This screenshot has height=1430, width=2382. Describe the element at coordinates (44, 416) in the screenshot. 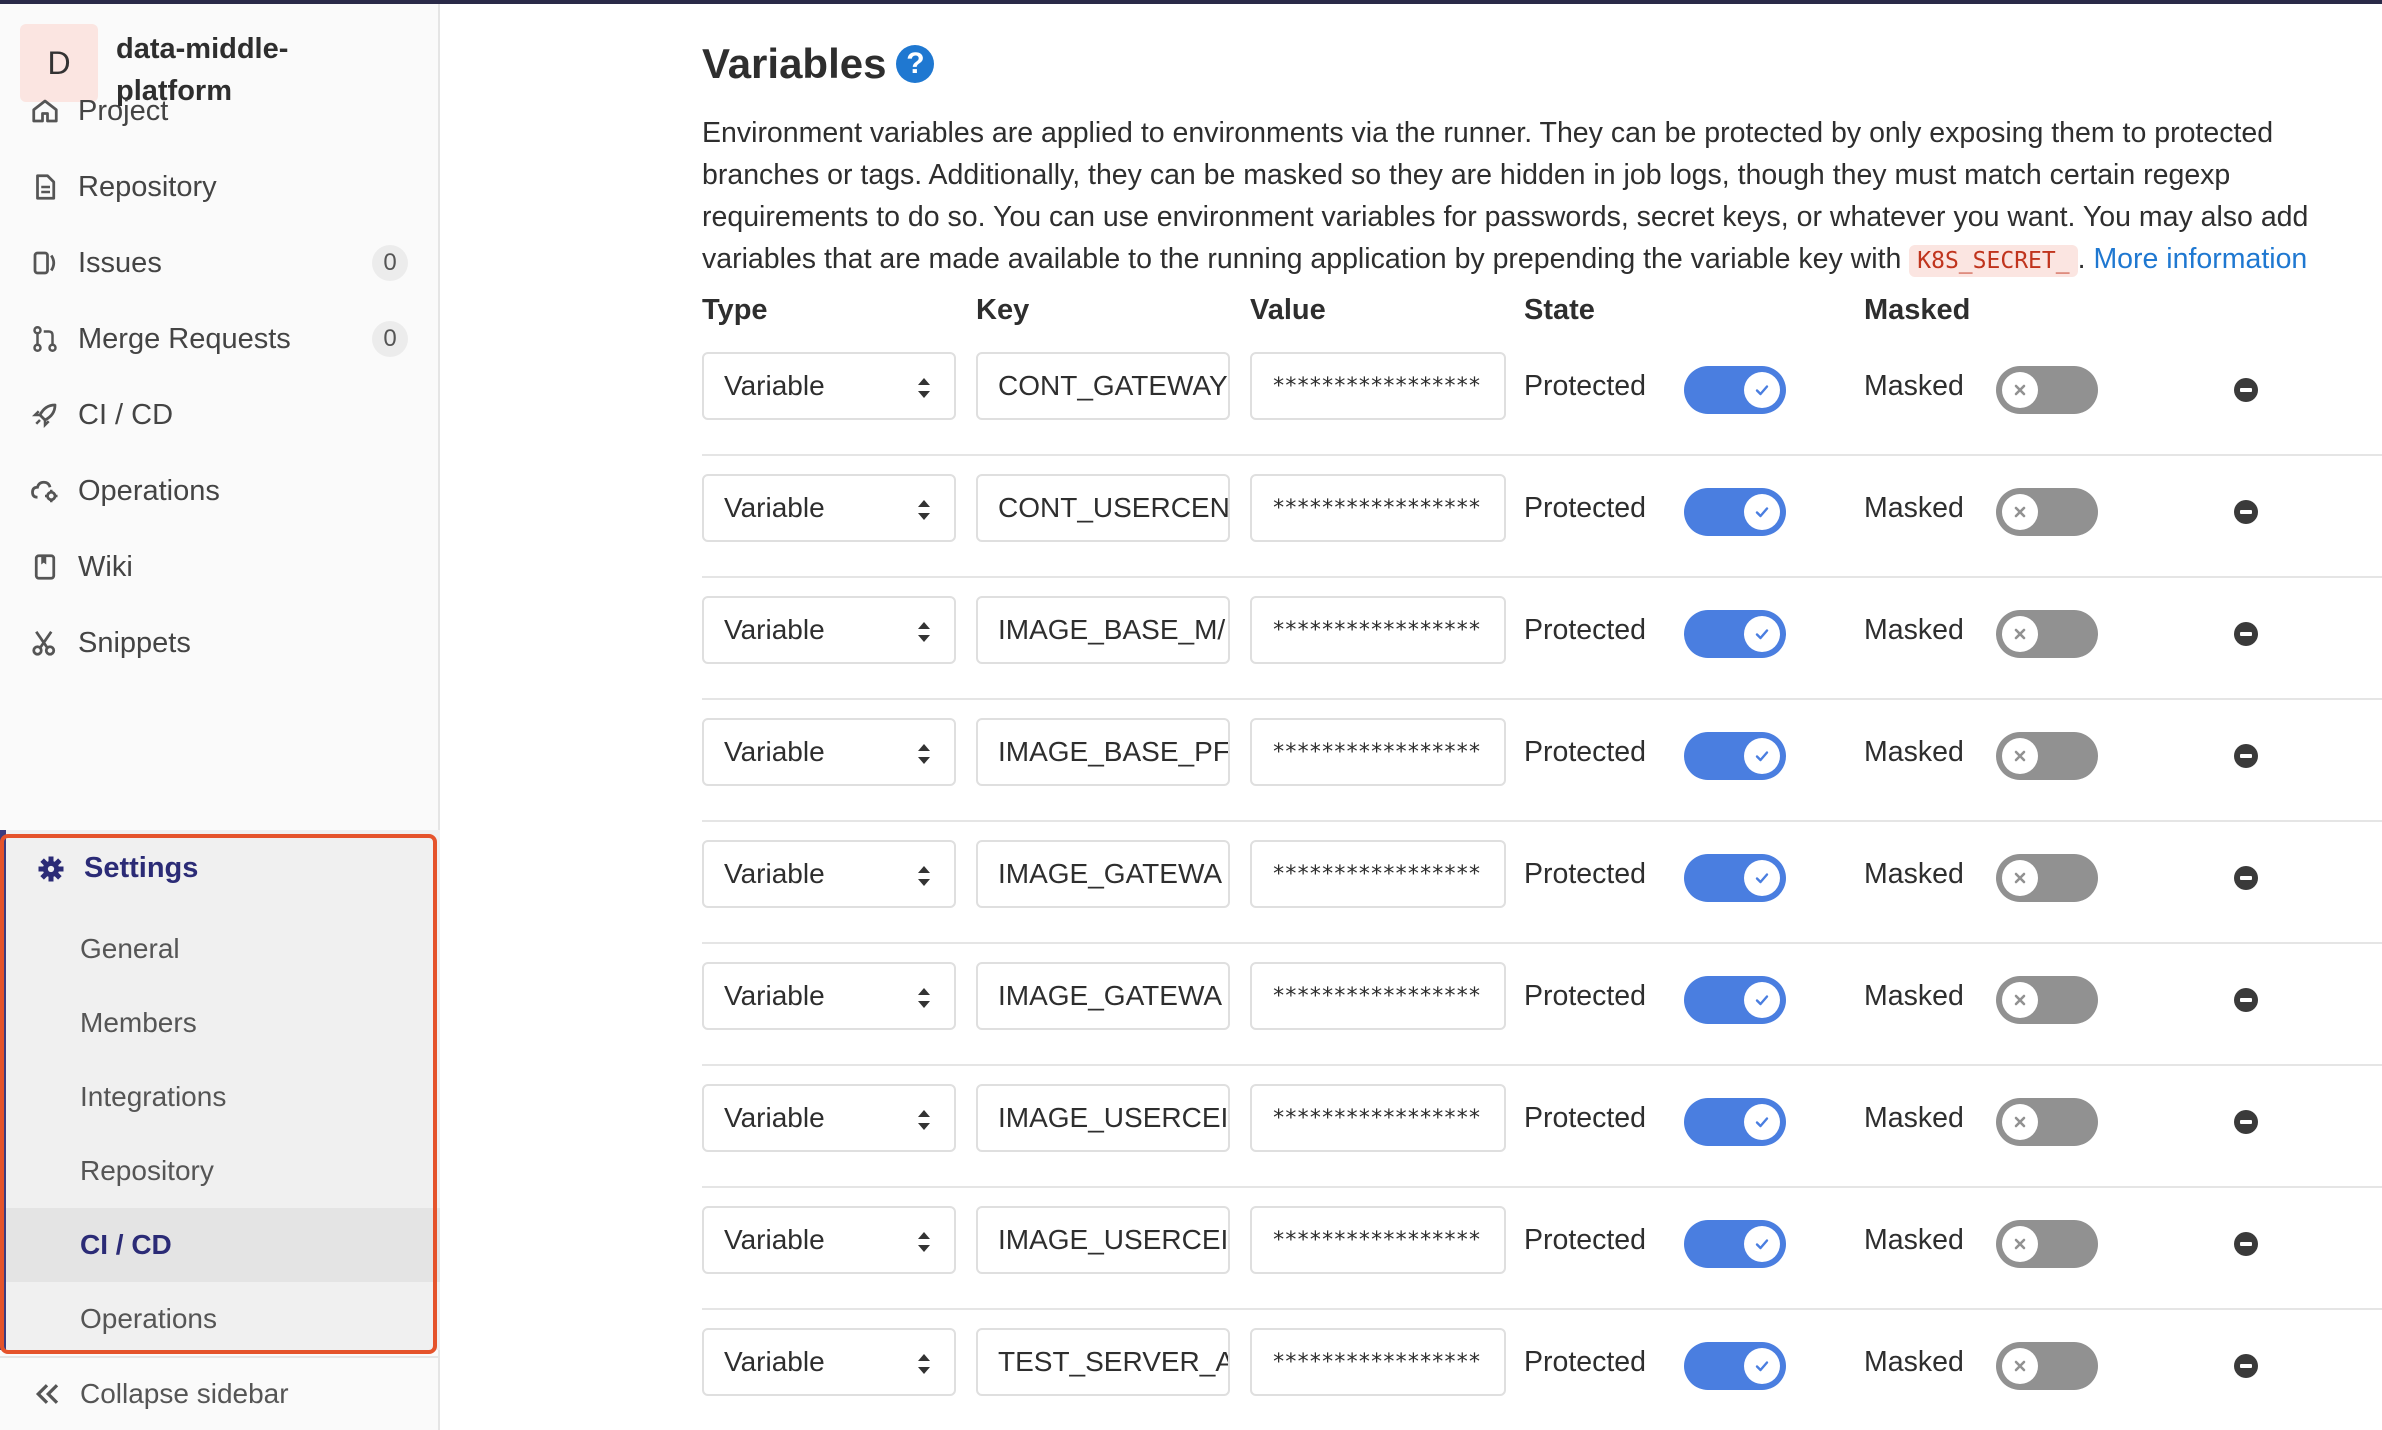

I see `rocket-icon` at that location.